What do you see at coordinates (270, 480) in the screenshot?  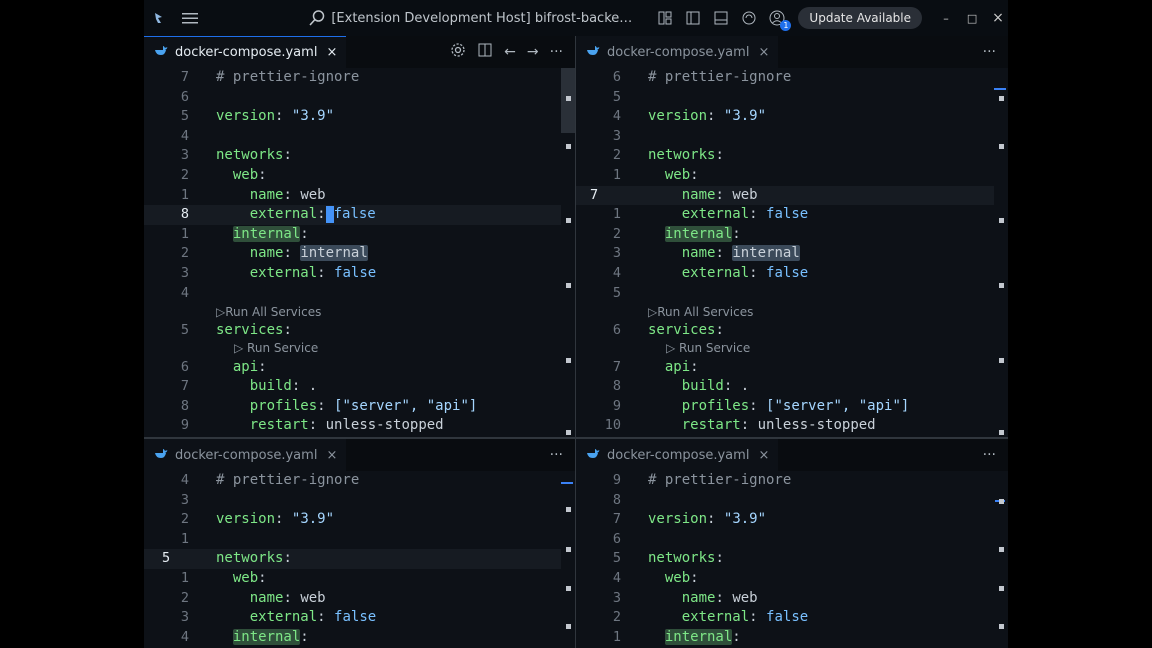 I see `code-line: 4 # prettier-ignore` at bounding box center [270, 480].